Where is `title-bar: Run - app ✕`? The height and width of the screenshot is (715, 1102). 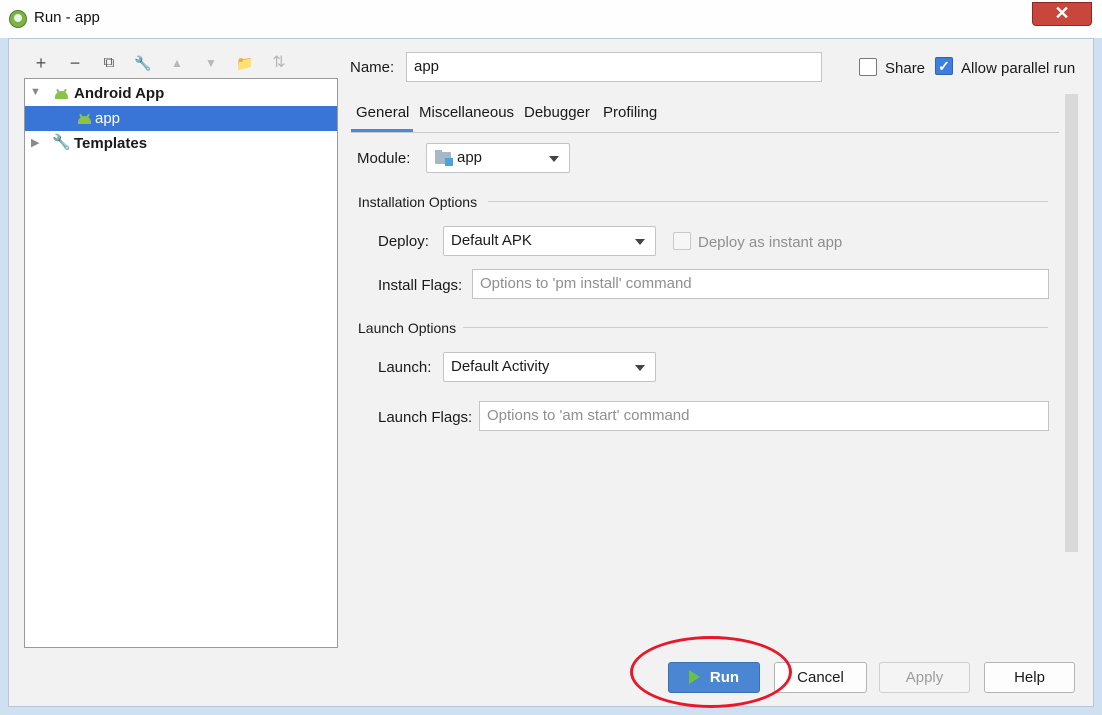
title-bar: Run - app ✕ is located at coordinates (551, 19).